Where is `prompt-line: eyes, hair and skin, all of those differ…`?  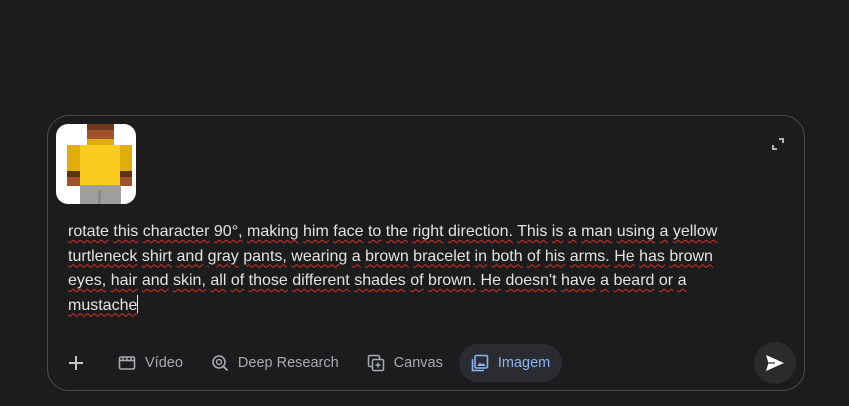
prompt-line: eyes, hair and skin, all of those differ… is located at coordinates (418, 281).